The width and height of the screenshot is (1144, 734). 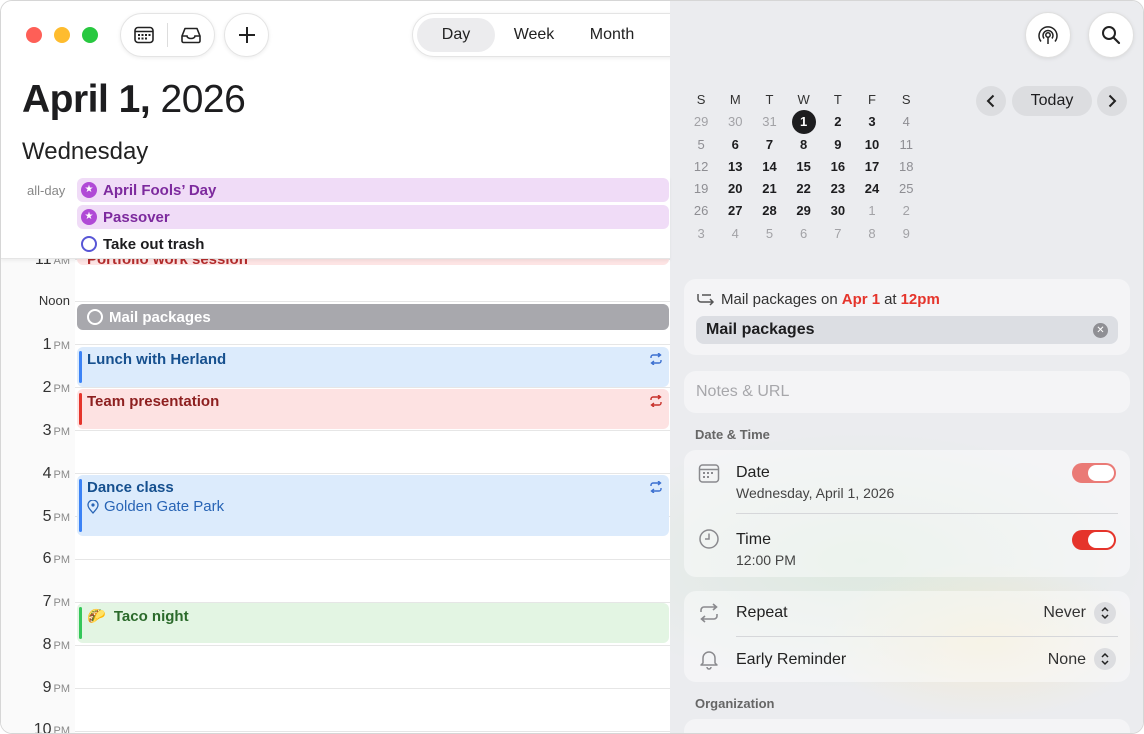 What do you see at coordinates (373, 623) in the screenshot?
I see `calendar-event: 🌮 Taco night` at bounding box center [373, 623].